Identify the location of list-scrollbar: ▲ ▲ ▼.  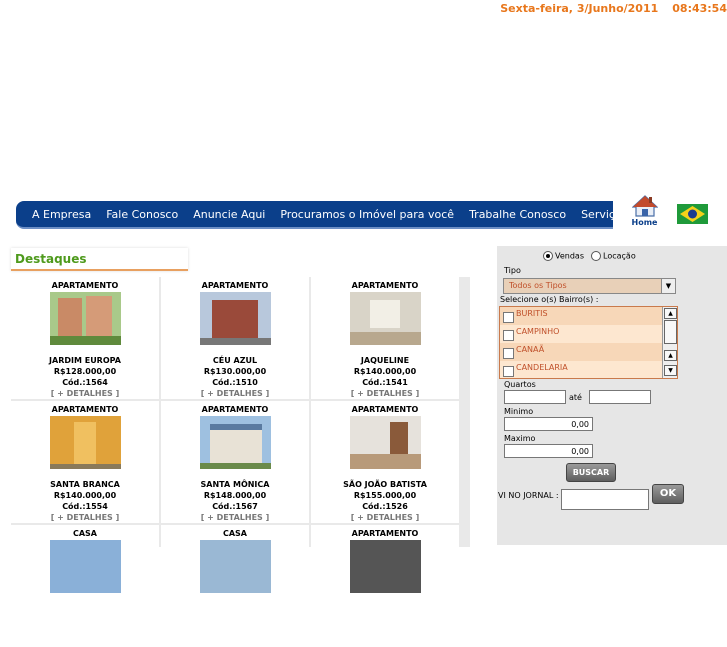
(669, 342).